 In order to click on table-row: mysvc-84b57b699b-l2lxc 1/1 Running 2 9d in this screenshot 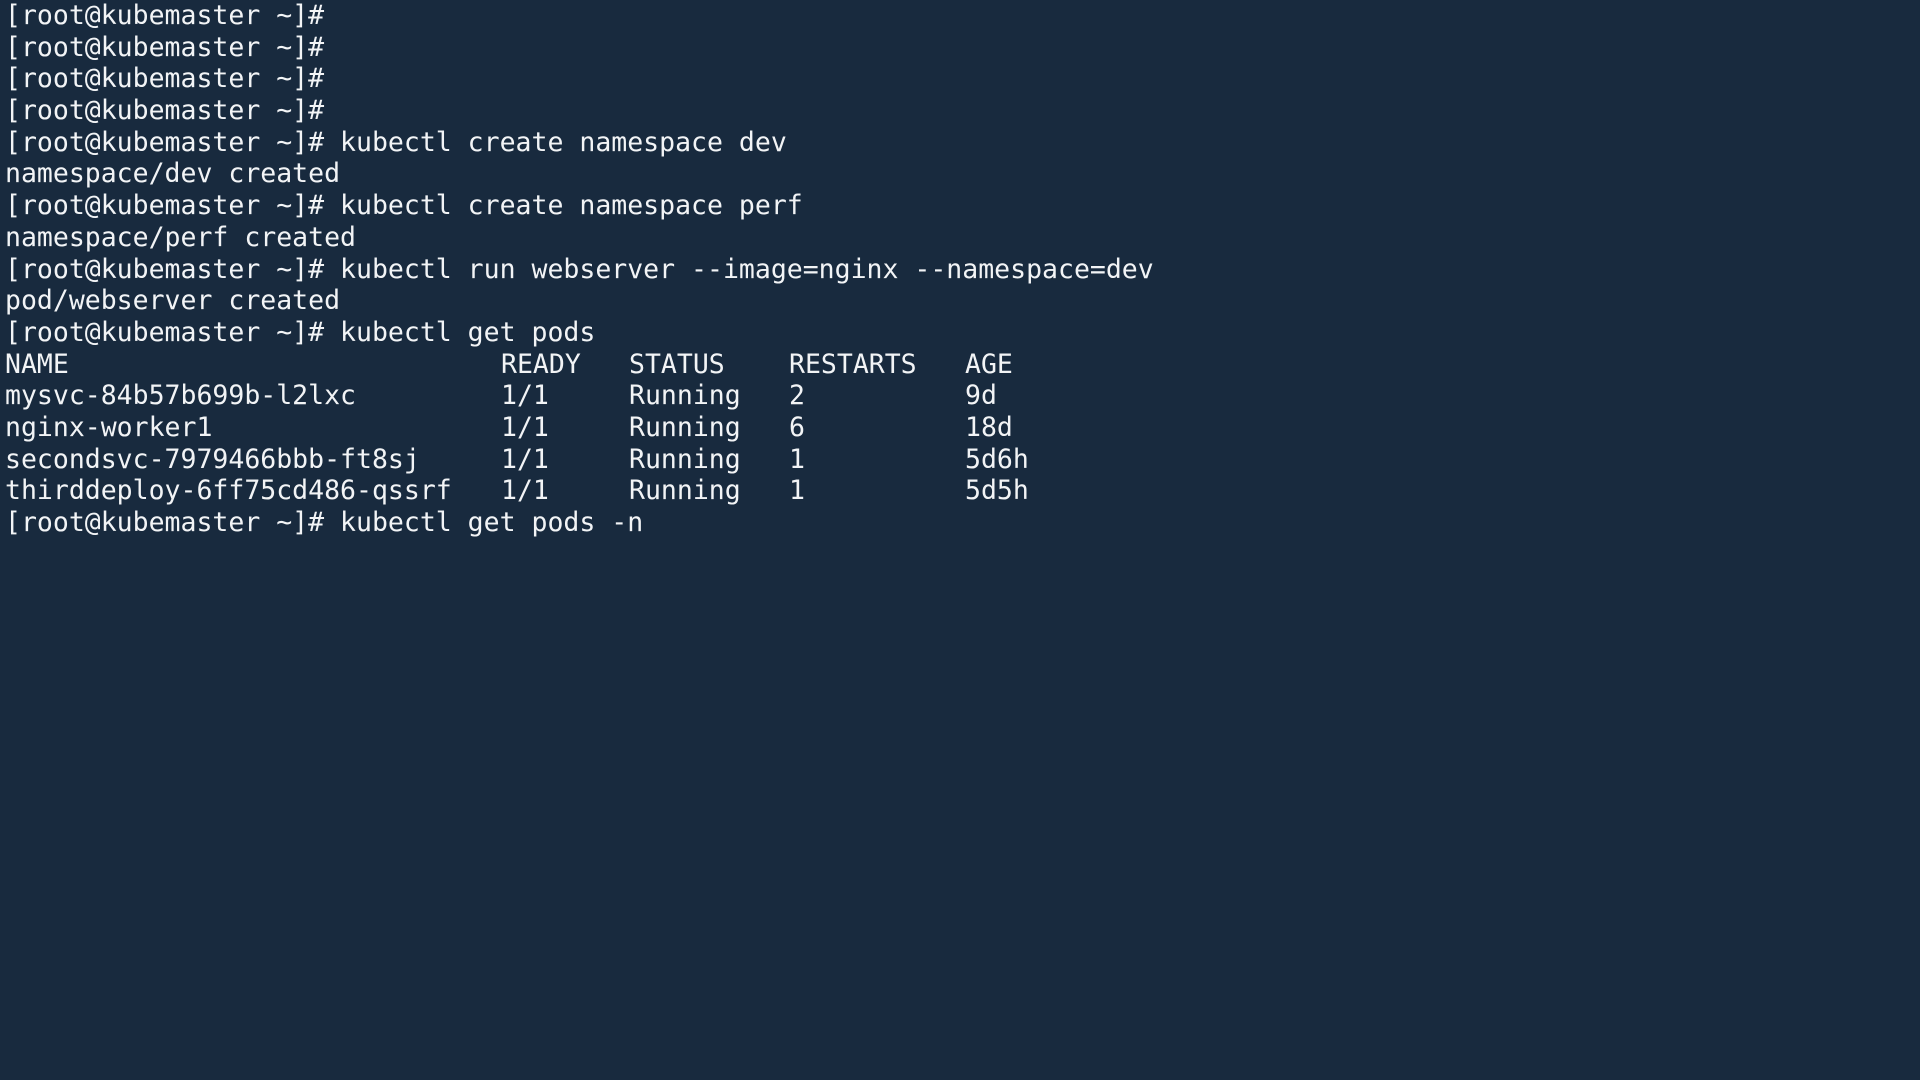, I will do `click(962, 396)`.